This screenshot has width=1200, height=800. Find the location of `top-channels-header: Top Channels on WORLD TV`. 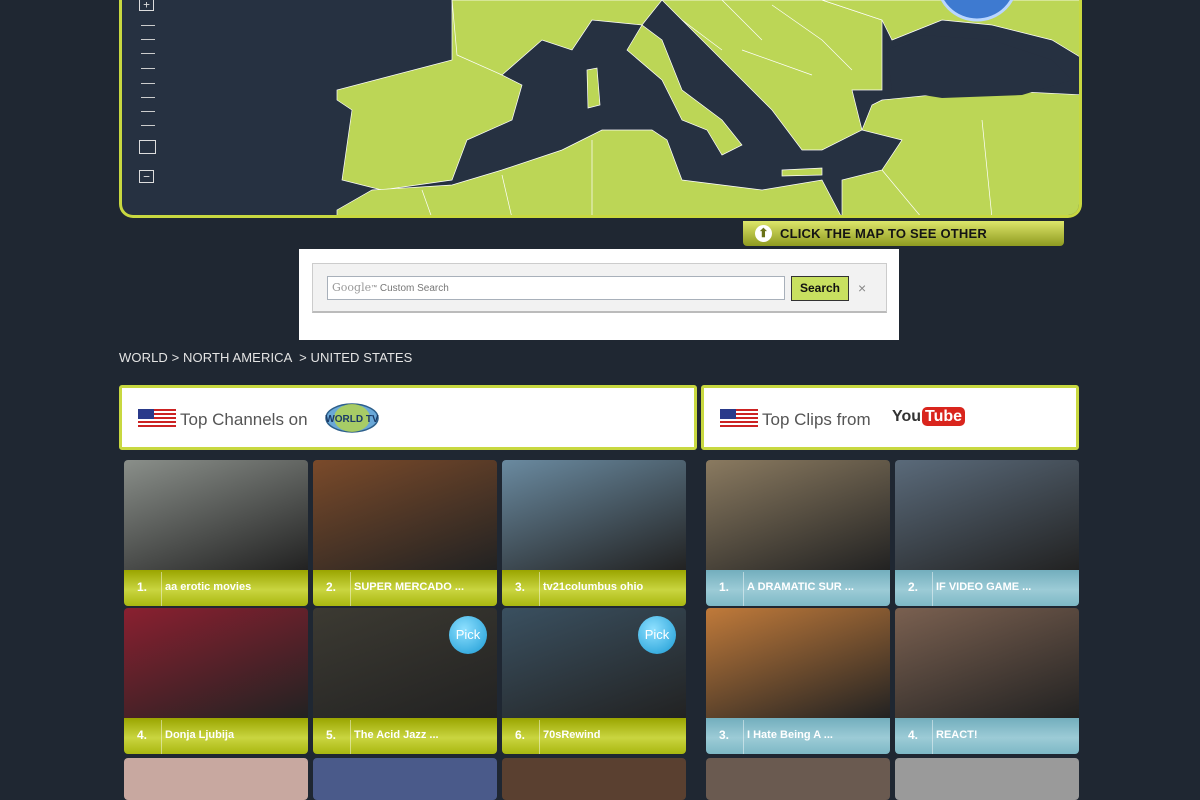

top-channels-header: Top Channels on WORLD TV is located at coordinates (408, 417).